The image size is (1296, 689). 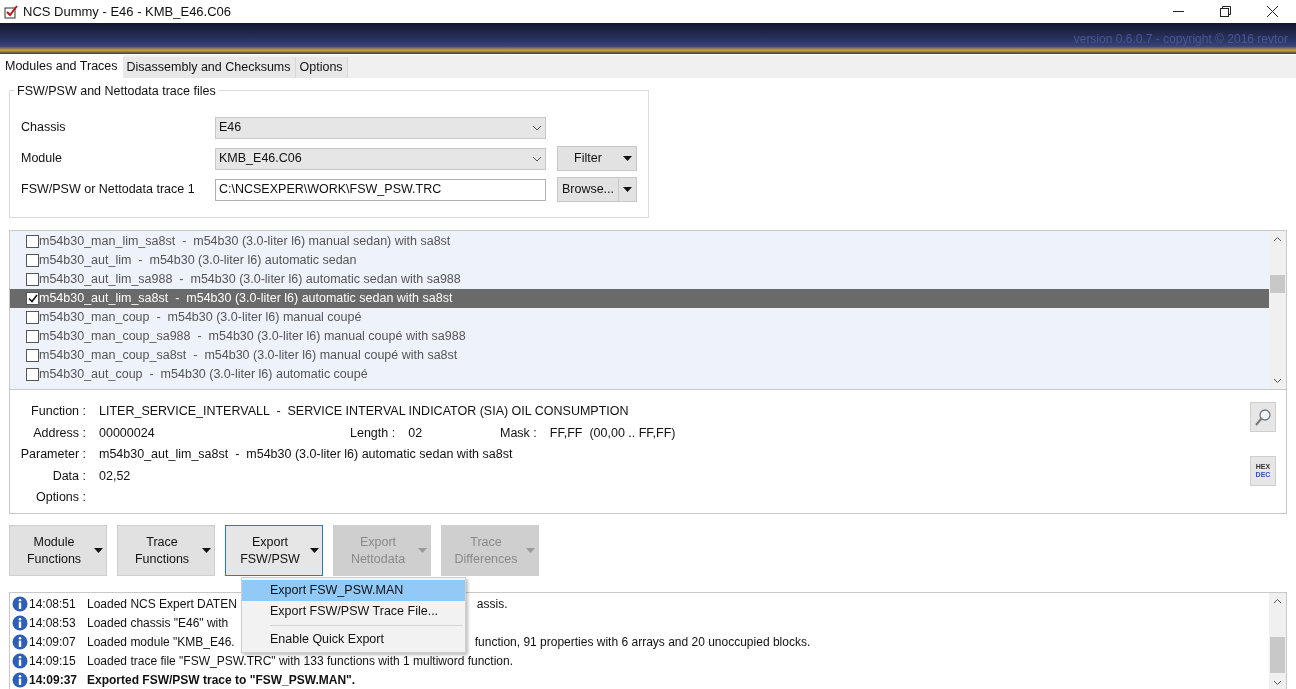 What do you see at coordinates (198, 261) in the screenshot?
I see `list-item-text: m54b30_aut_lim - m54b30 (3.0-liter l6) automatic sedan` at bounding box center [198, 261].